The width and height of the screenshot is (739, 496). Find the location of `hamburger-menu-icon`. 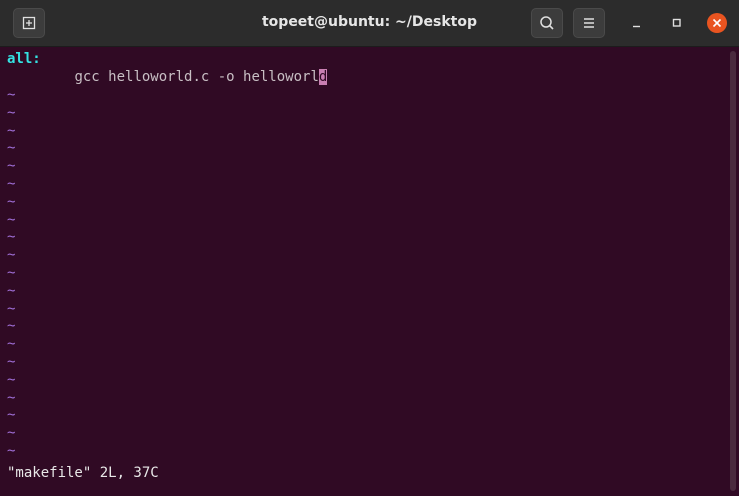

hamburger-menu-icon is located at coordinates (589, 23).